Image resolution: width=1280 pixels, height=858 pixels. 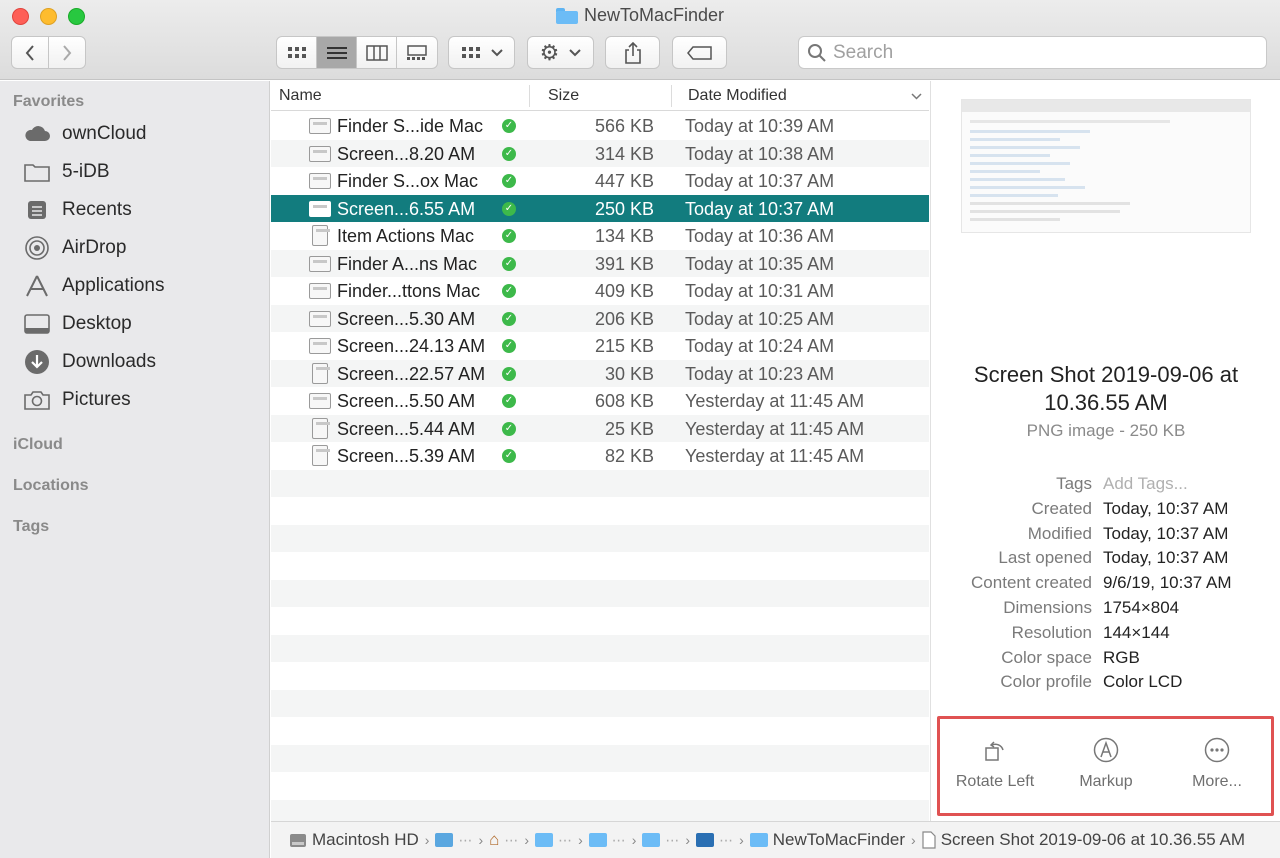 I want to click on metadata-key: Dimensions, so click(x=1047, y=607).